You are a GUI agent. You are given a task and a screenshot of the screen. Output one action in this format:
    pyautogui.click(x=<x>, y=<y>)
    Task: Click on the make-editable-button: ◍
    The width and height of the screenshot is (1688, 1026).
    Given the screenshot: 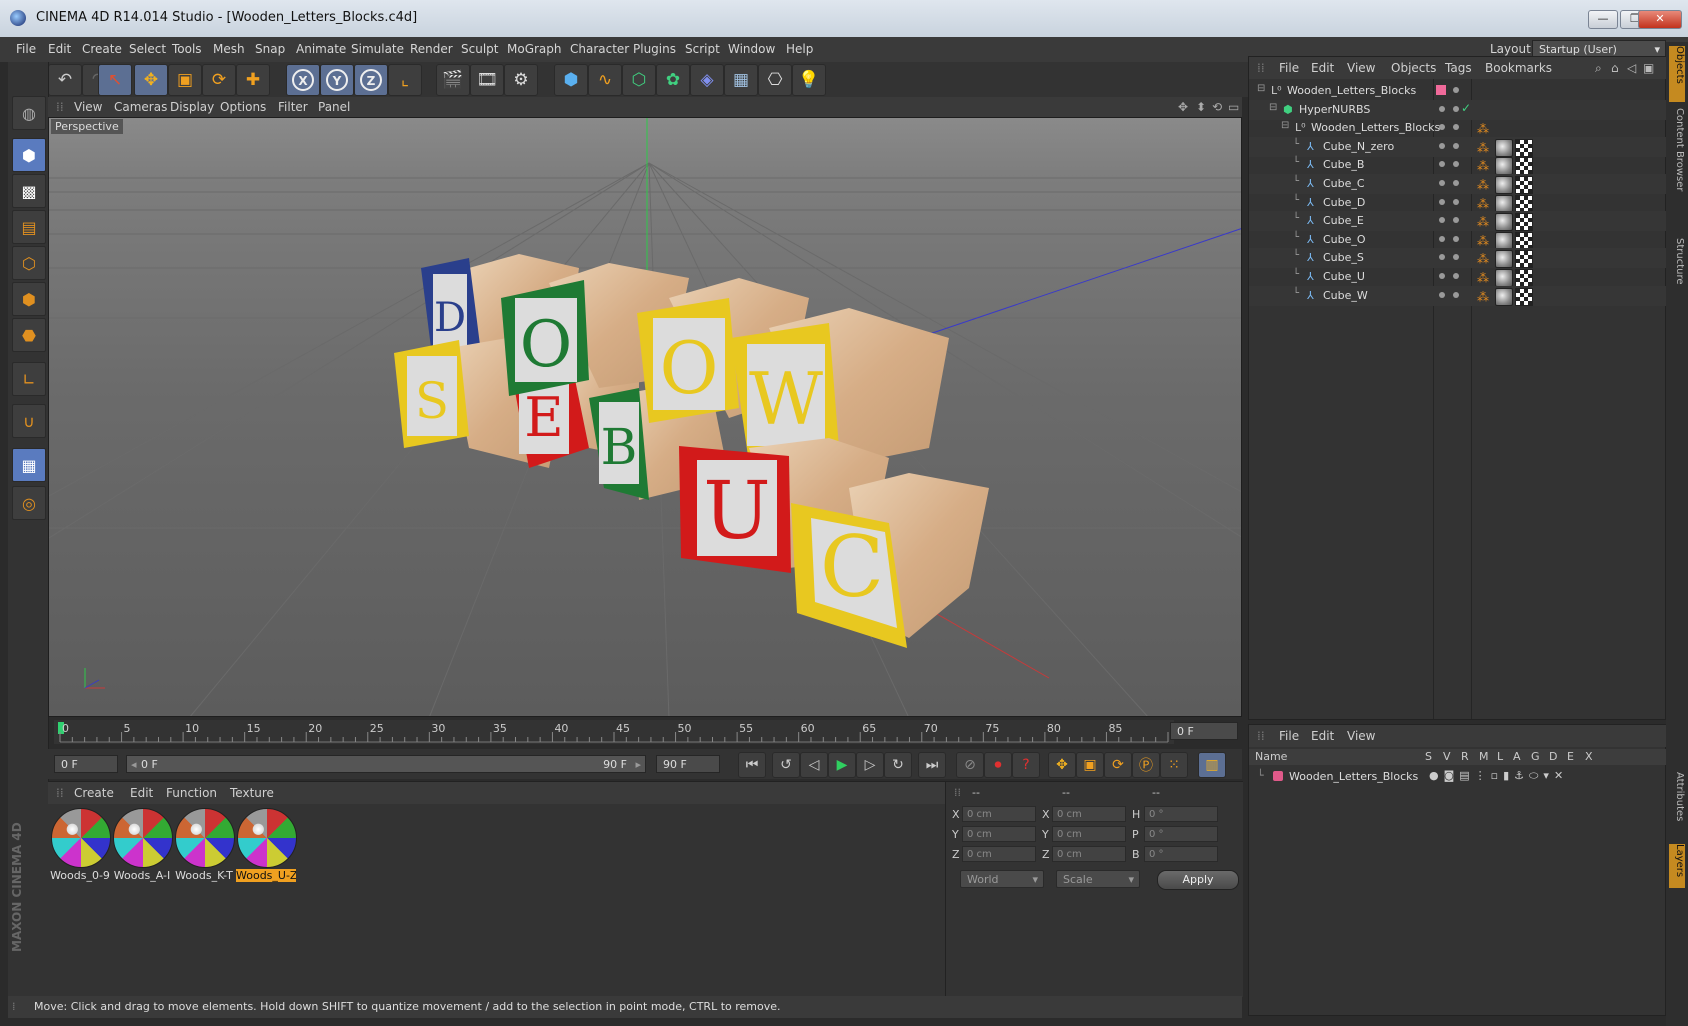 What is the action you would take?
    pyautogui.click(x=29, y=113)
    